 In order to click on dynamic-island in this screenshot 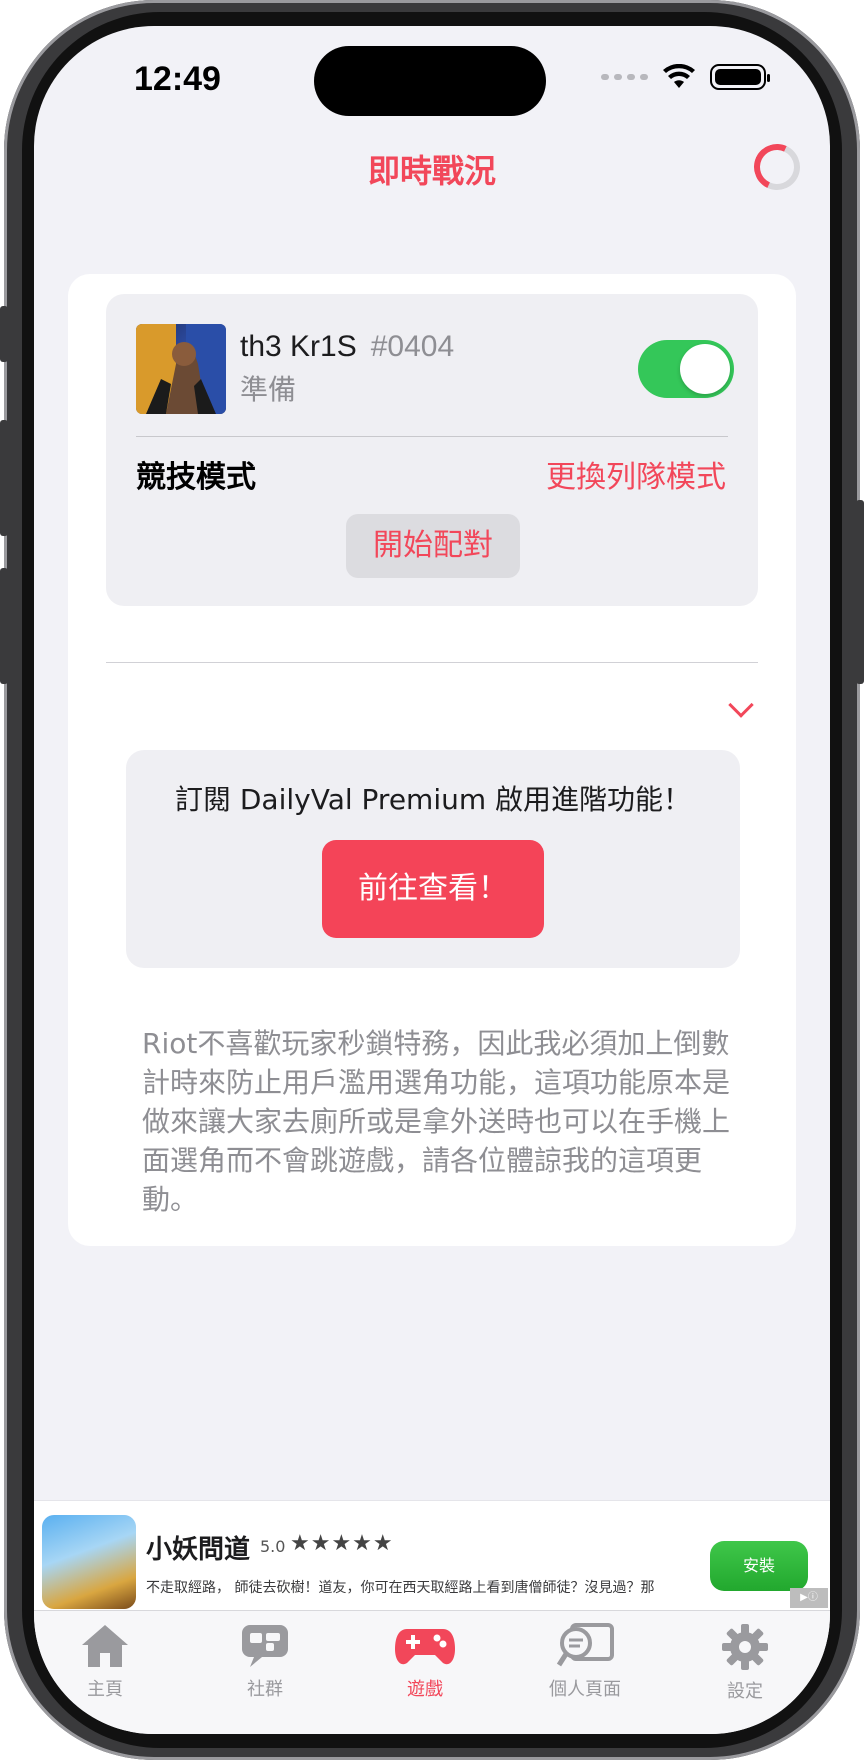, I will do `click(430, 81)`.